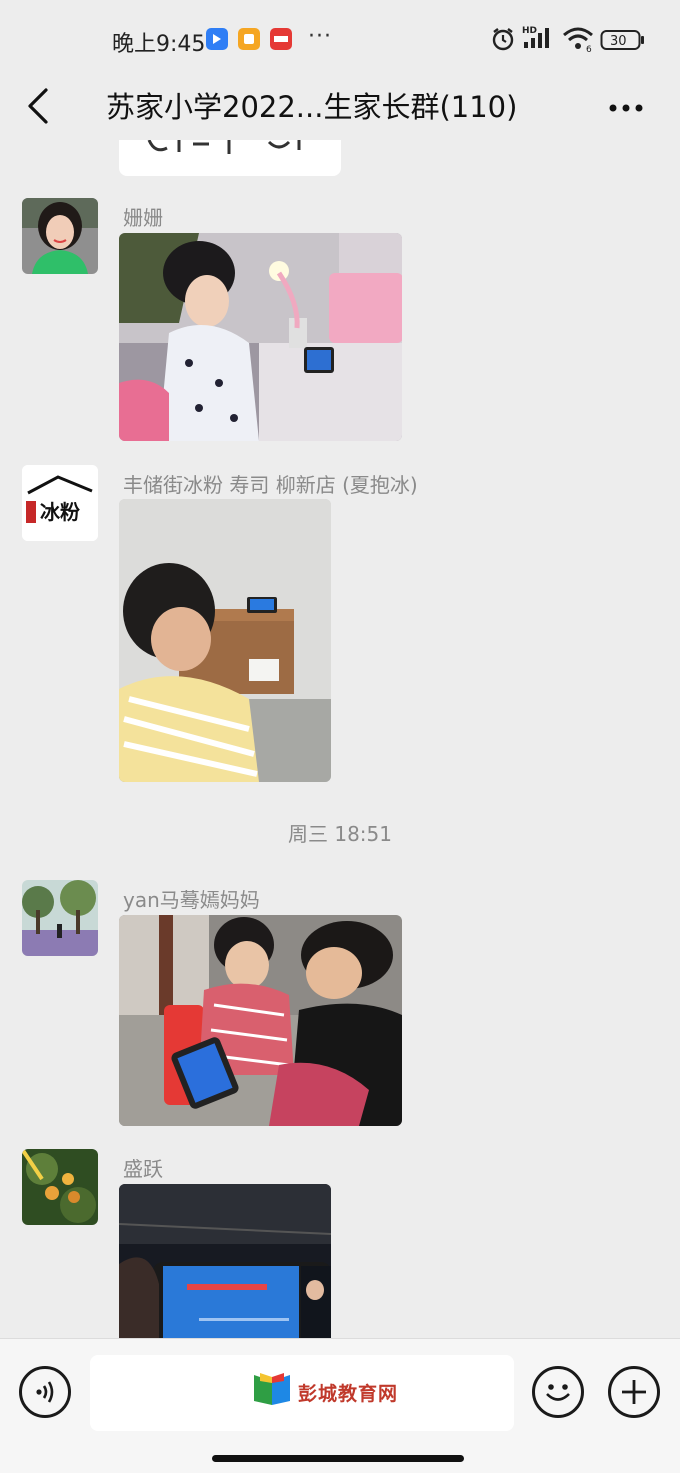  Describe the element at coordinates (340, 834) in the screenshot. I see `chat-timestamp: 周三 18:51` at that location.